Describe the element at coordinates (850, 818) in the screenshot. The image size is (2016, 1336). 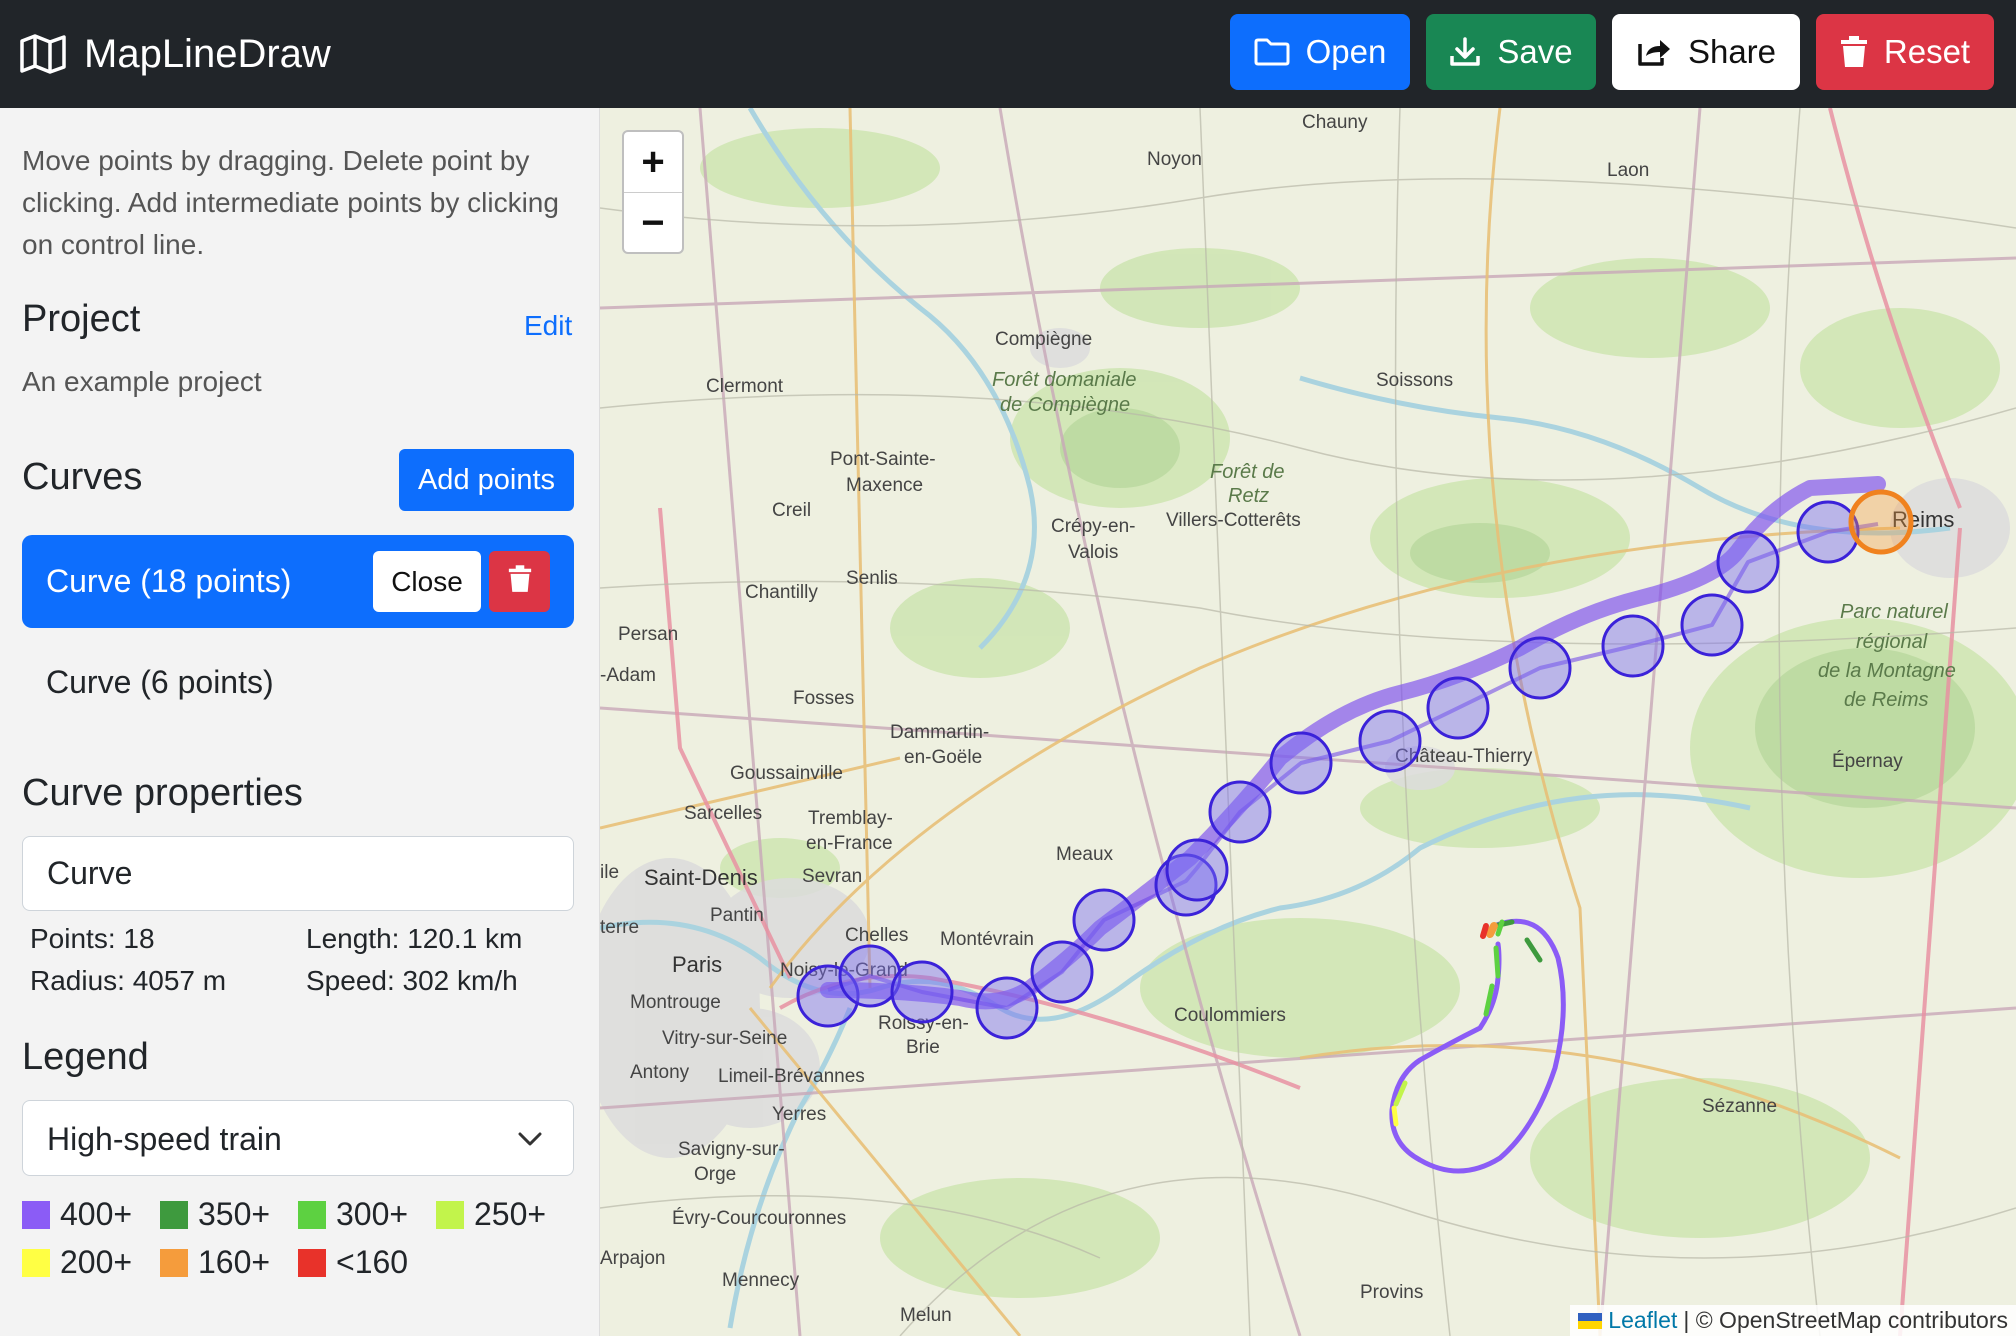
I see `map-label: Tremblay-` at that location.